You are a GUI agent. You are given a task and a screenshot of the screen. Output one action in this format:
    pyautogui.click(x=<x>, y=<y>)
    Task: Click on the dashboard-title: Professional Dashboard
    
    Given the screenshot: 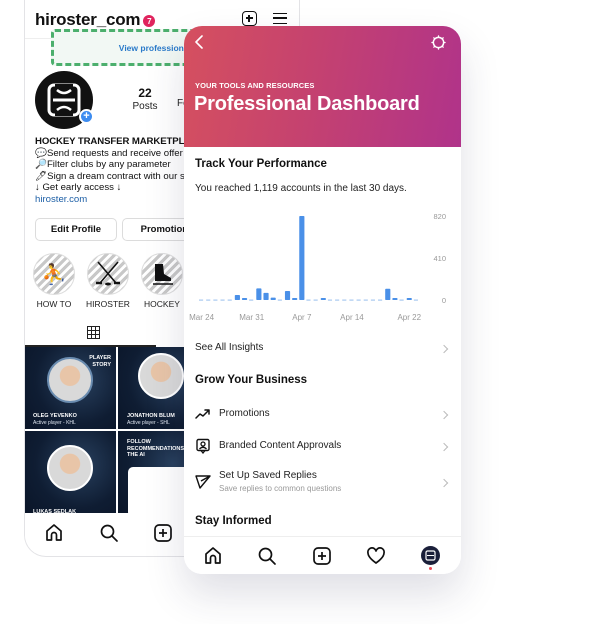 What is the action you would take?
    pyautogui.click(x=307, y=104)
    